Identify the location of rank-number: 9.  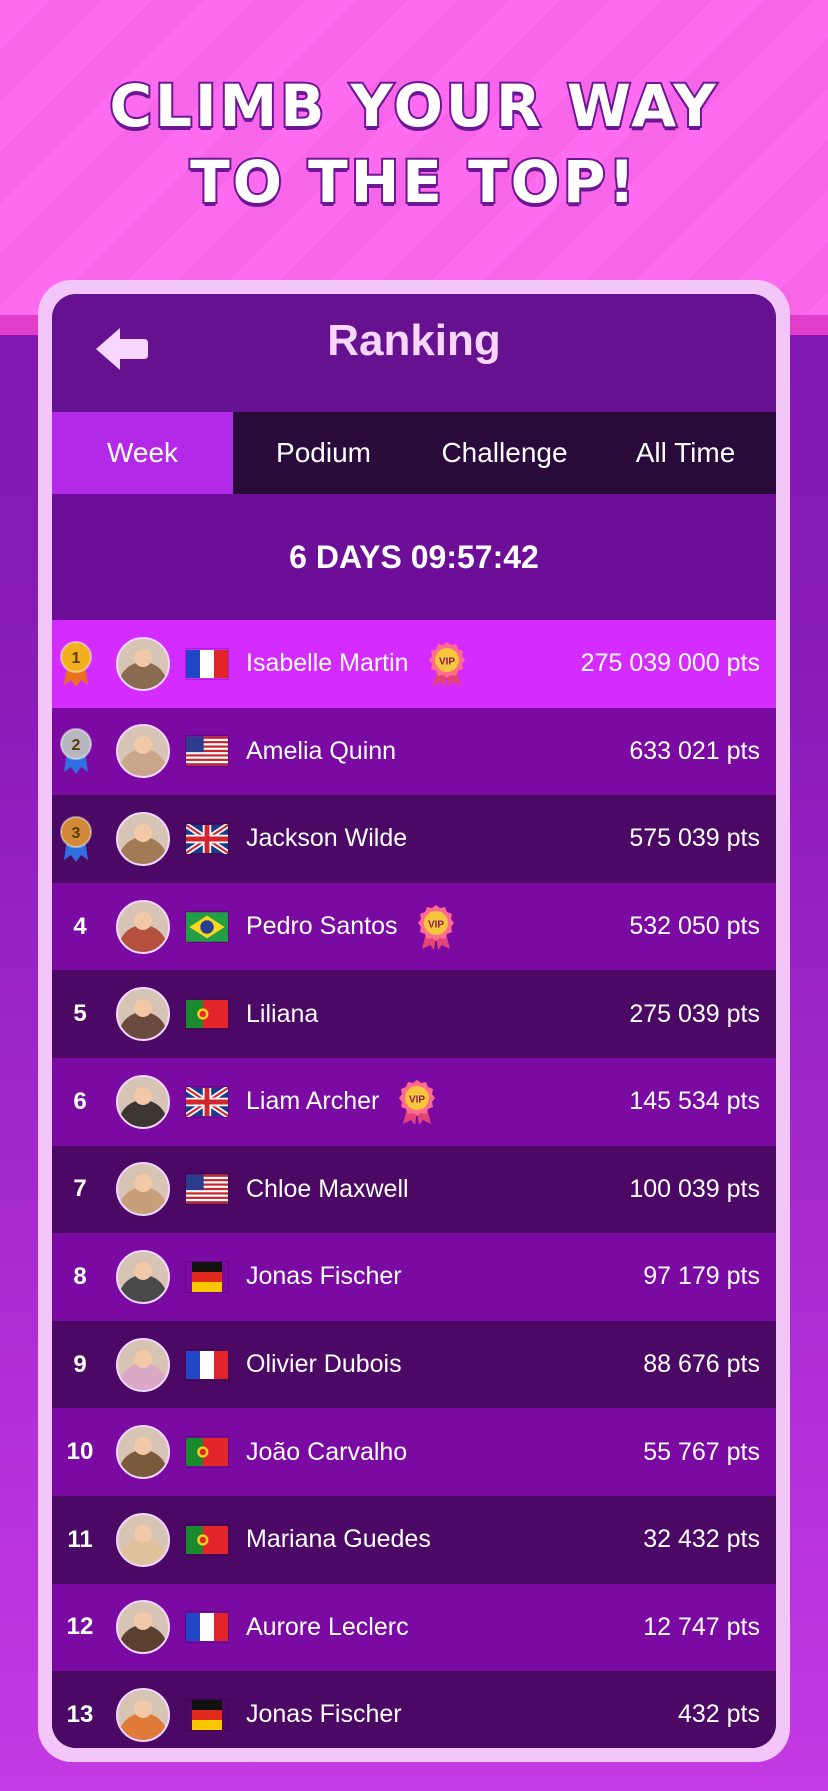
(80, 1364).